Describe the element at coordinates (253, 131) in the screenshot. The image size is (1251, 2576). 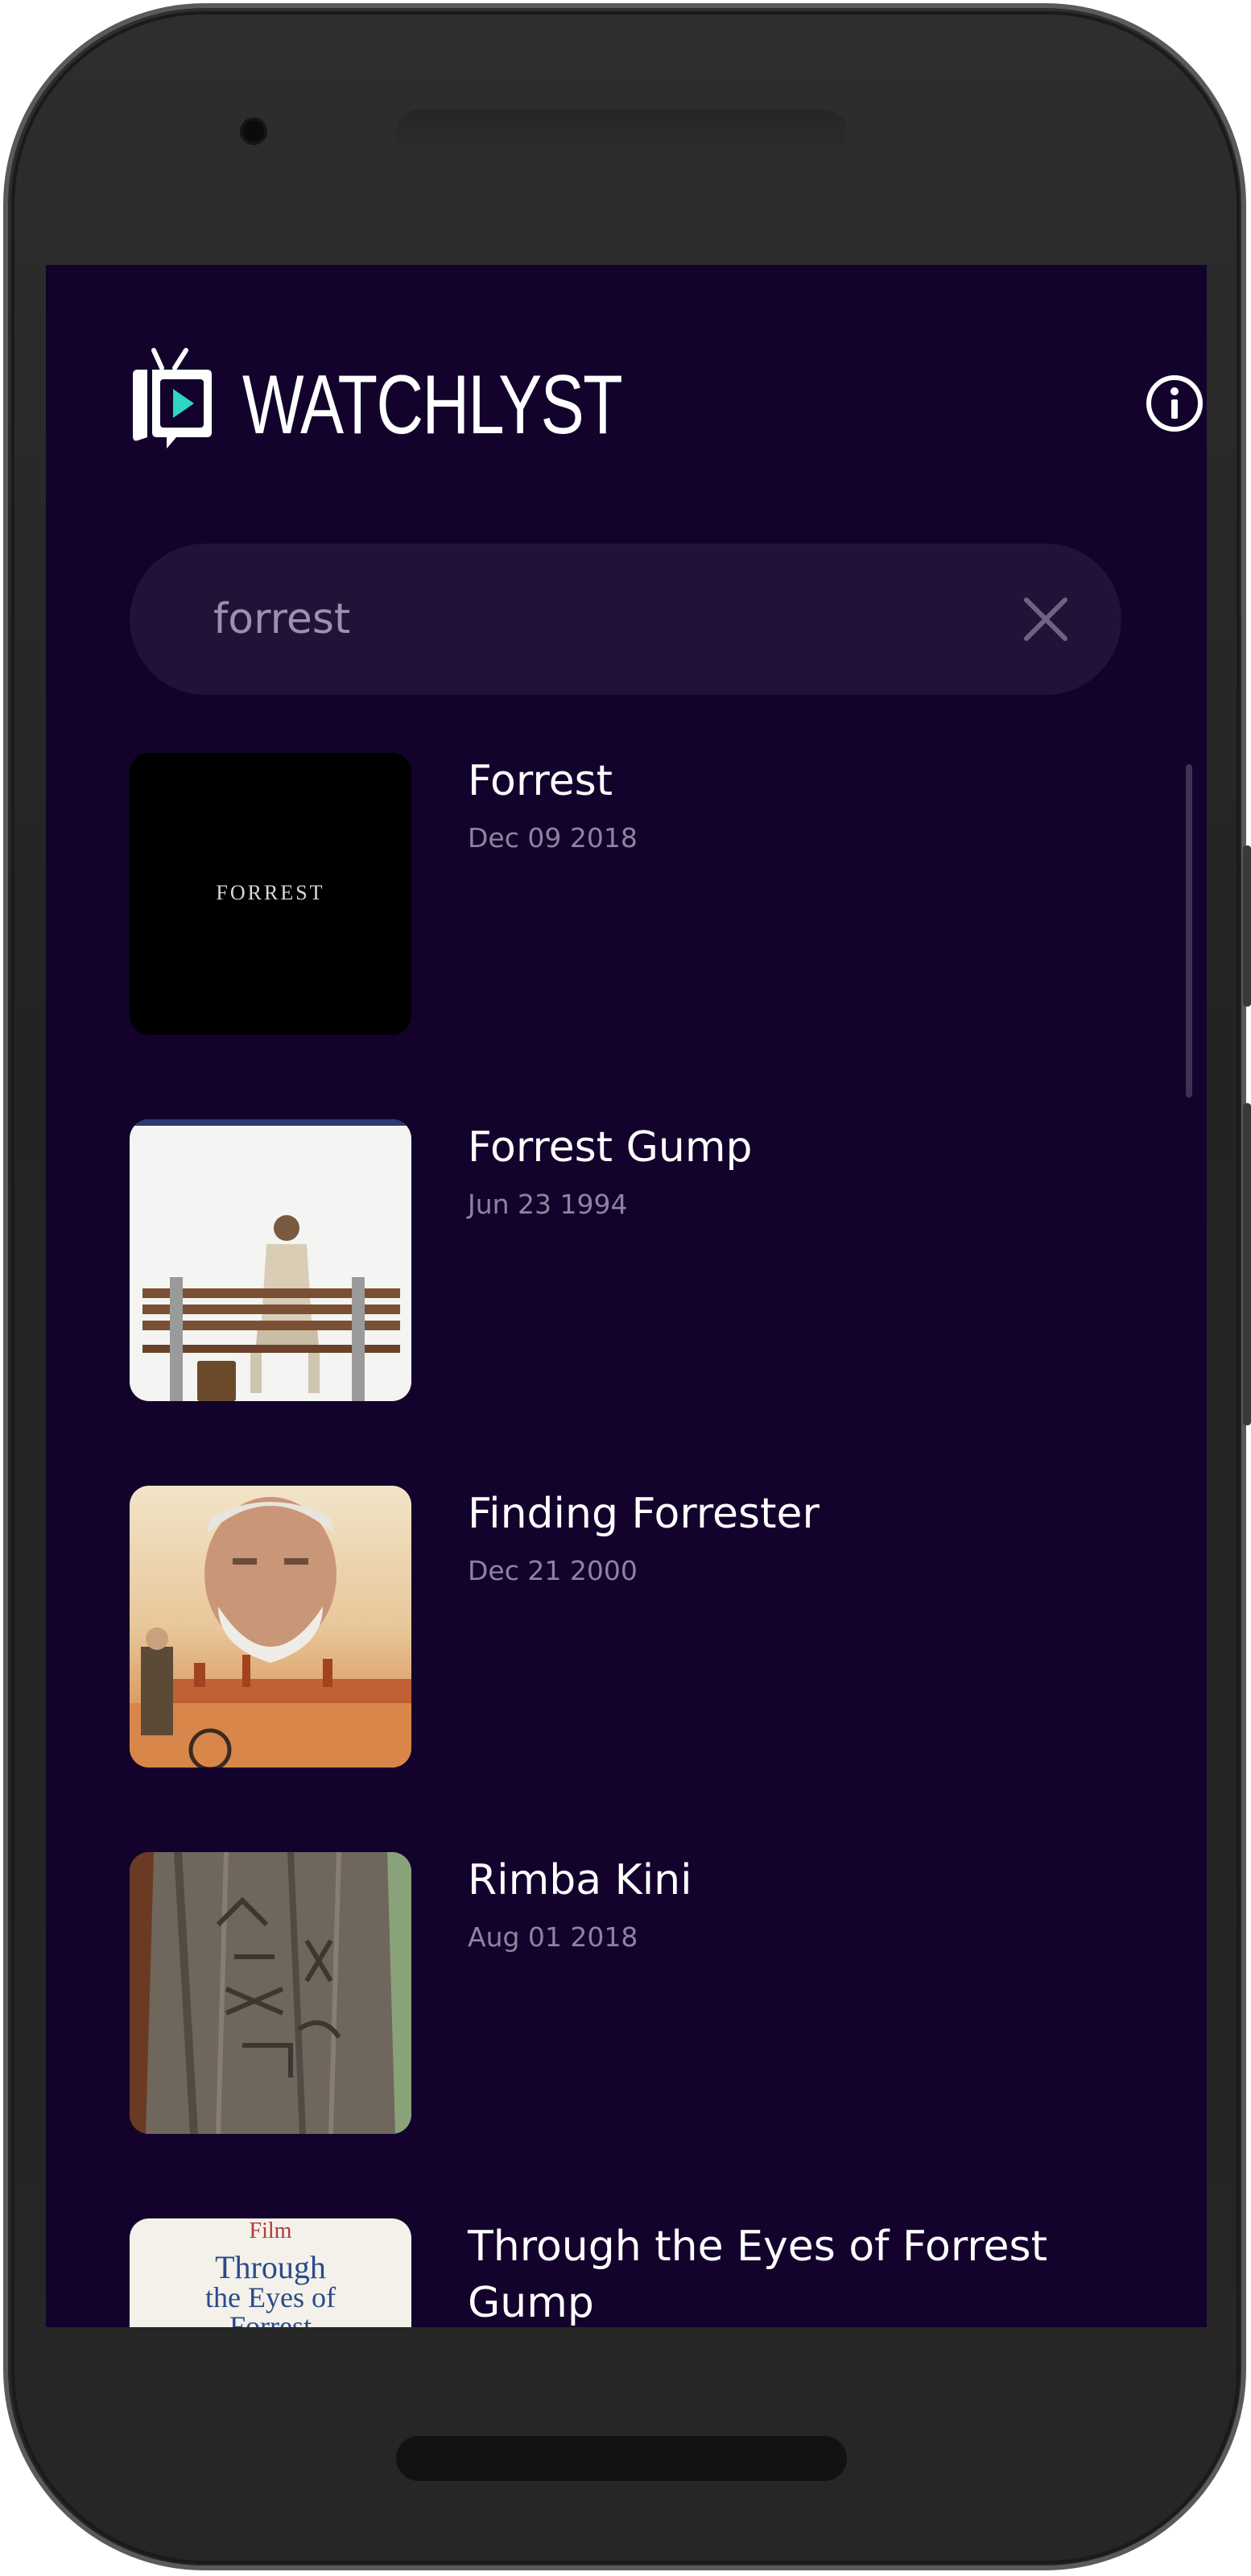
I see `front-camera` at that location.